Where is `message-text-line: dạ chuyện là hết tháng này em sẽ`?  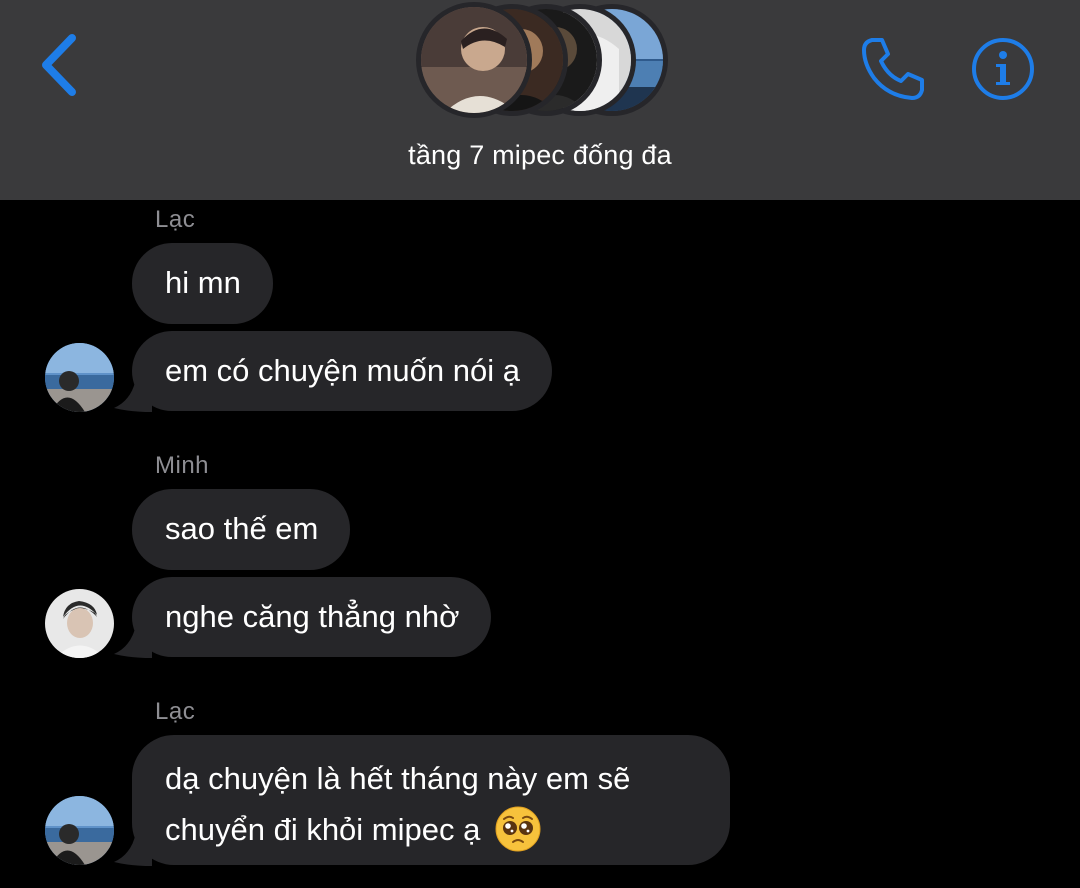
message-text-line: dạ chuyện là hết tháng này em sẽ is located at coordinates (398, 778).